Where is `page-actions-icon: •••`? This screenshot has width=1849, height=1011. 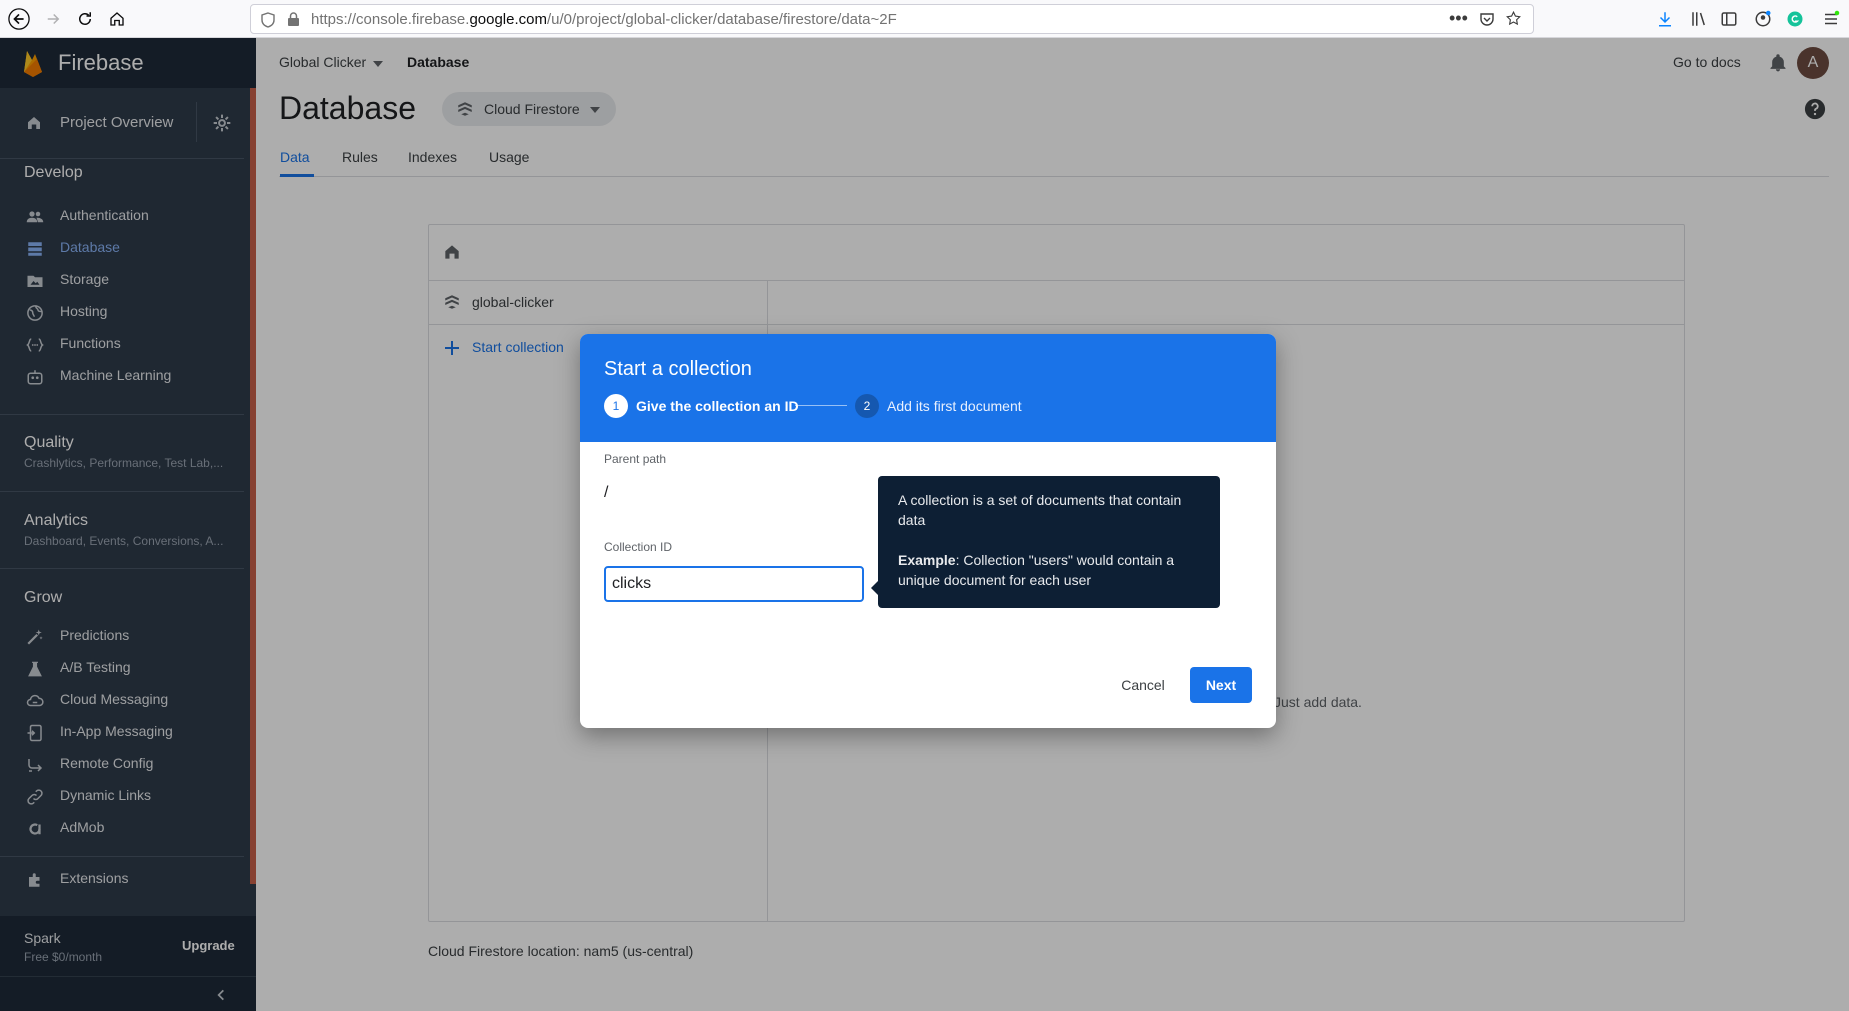
page-actions-icon: ••• is located at coordinates (1458, 18).